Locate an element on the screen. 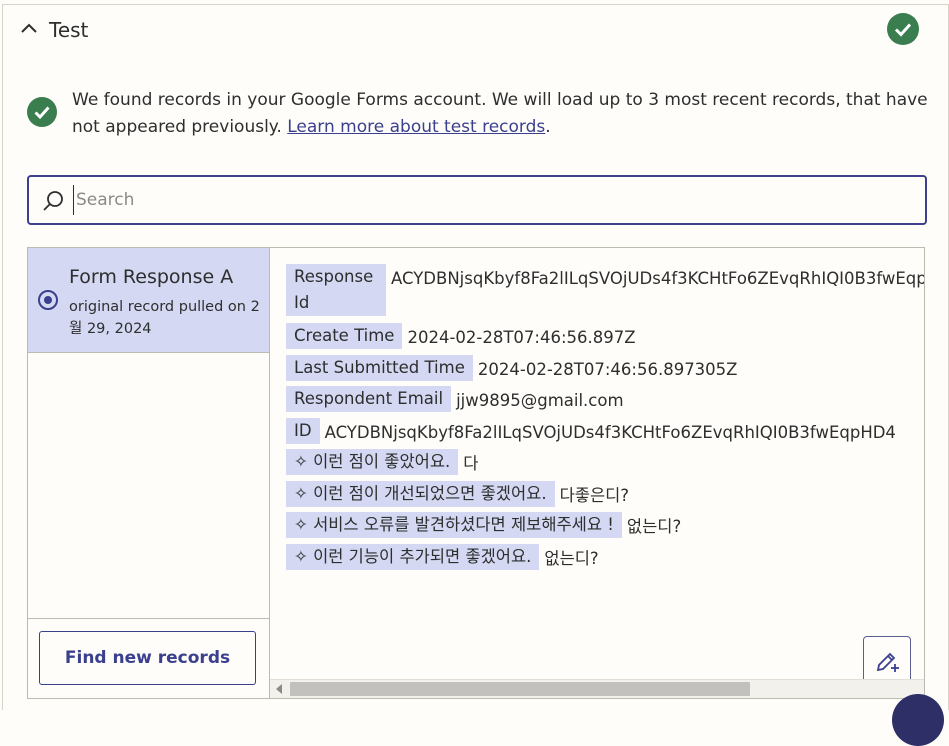  search-box is located at coordinates (477, 200).